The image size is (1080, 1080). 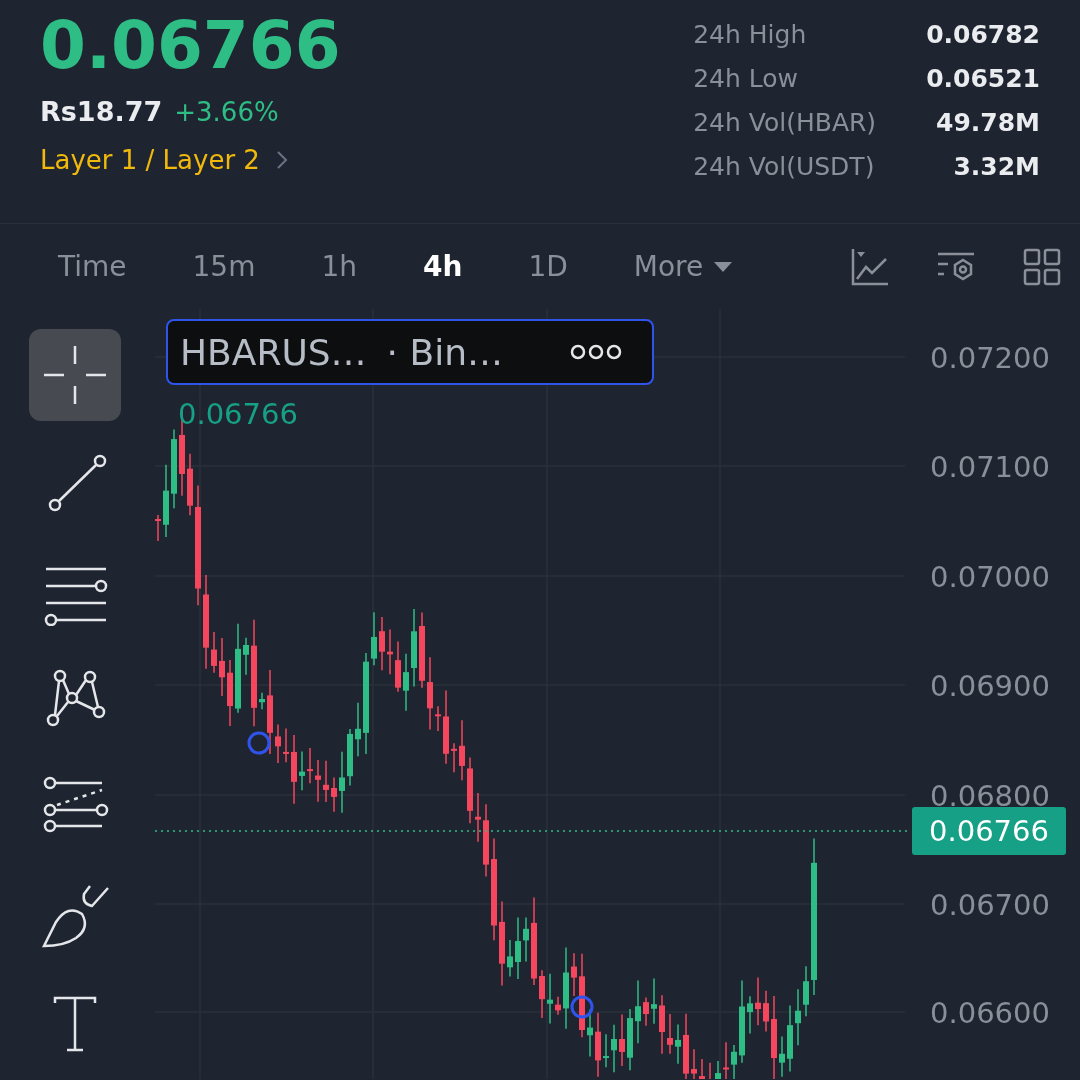 I want to click on stat-label: 24h Low, so click(x=746, y=79).